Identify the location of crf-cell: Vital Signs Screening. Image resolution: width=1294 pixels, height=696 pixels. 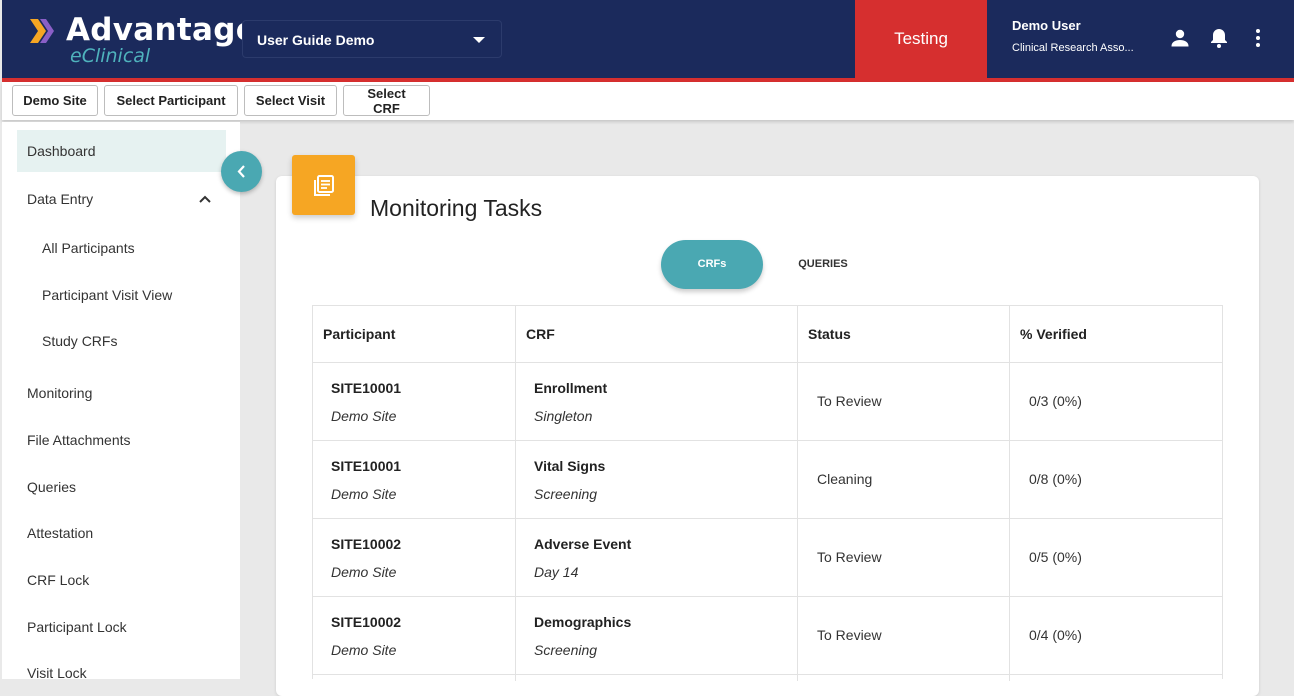
(657, 479).